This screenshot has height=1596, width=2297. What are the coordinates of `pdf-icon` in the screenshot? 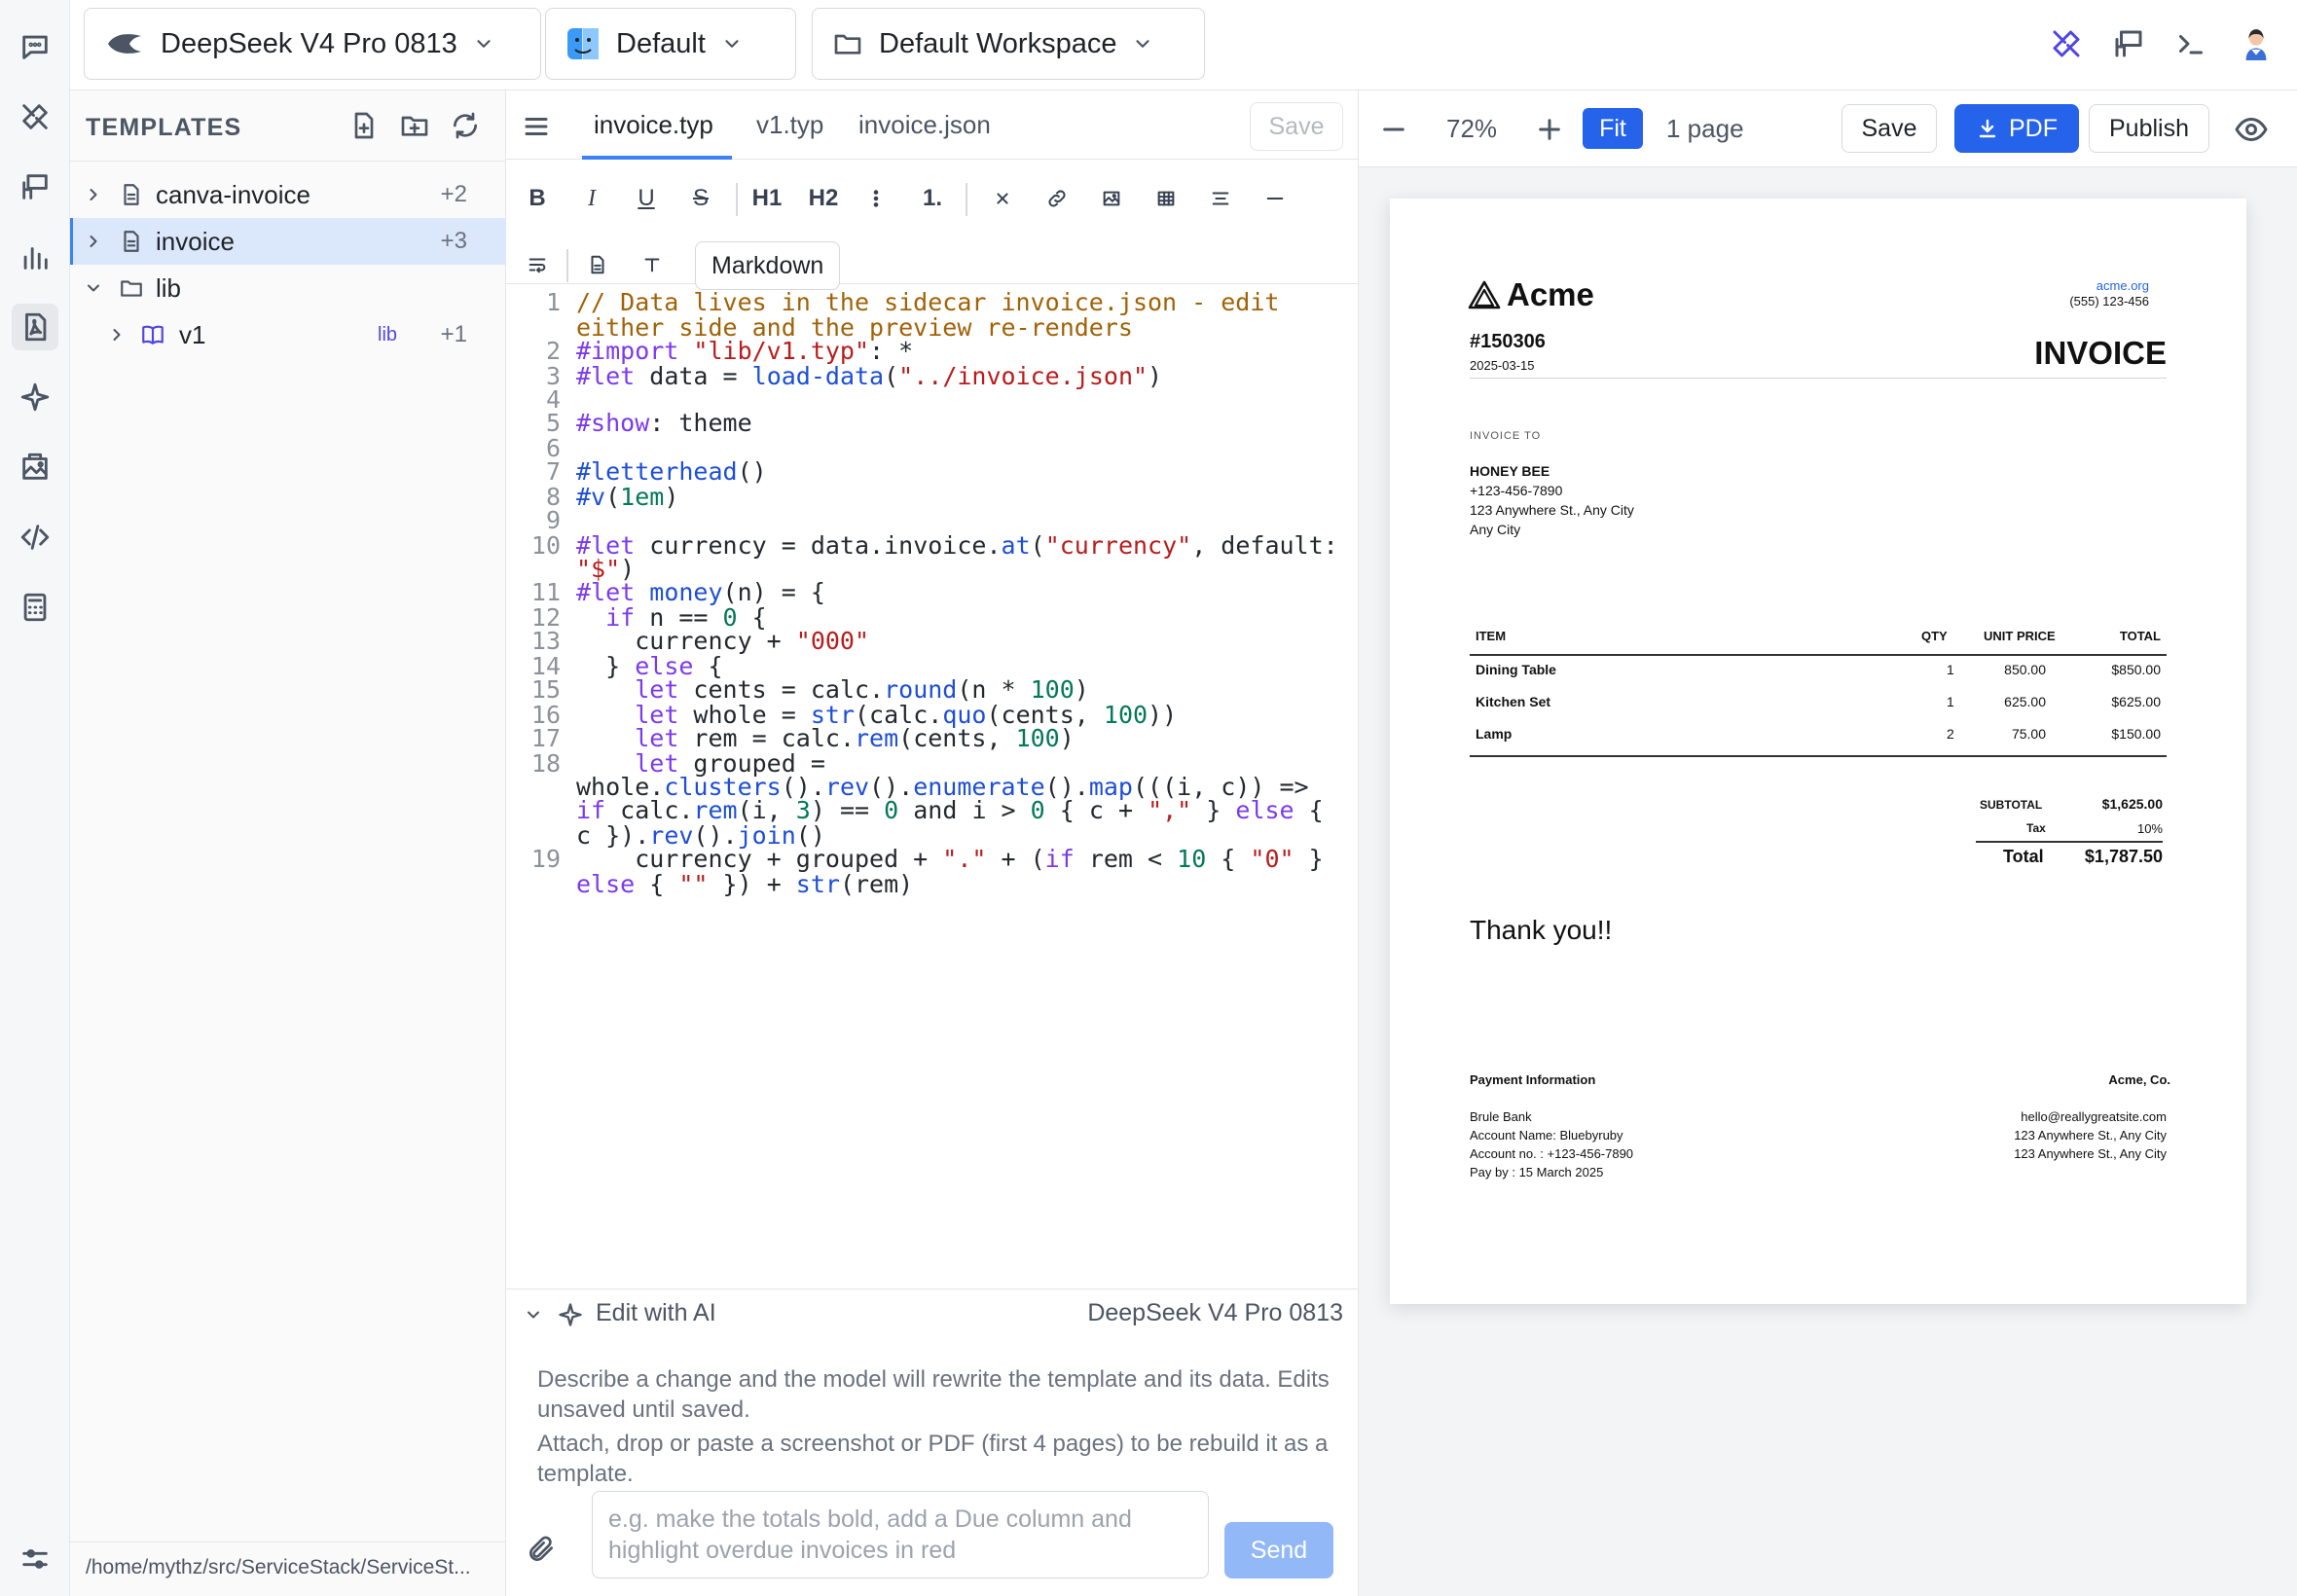 It's located at (35, 327).